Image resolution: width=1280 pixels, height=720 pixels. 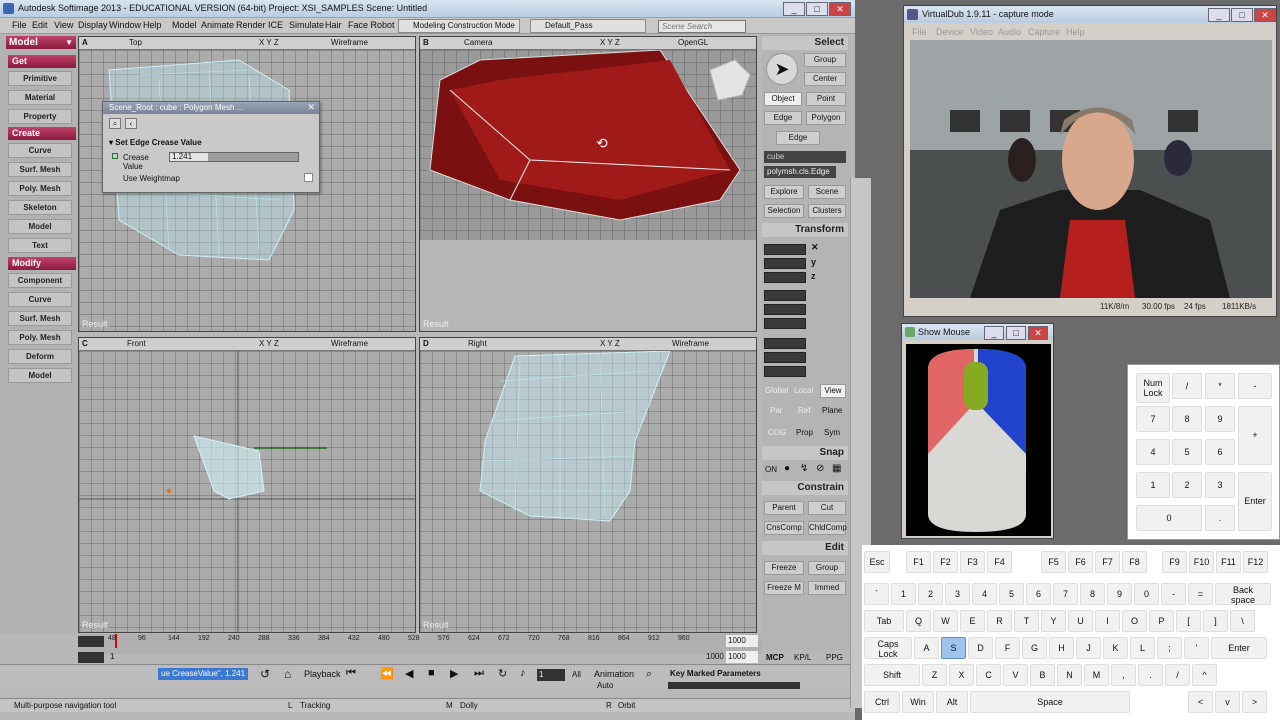 What do you see at coordinates (826, 99) in the screenshot?
I see `point-button: Point` at bounding box center [826, 99].